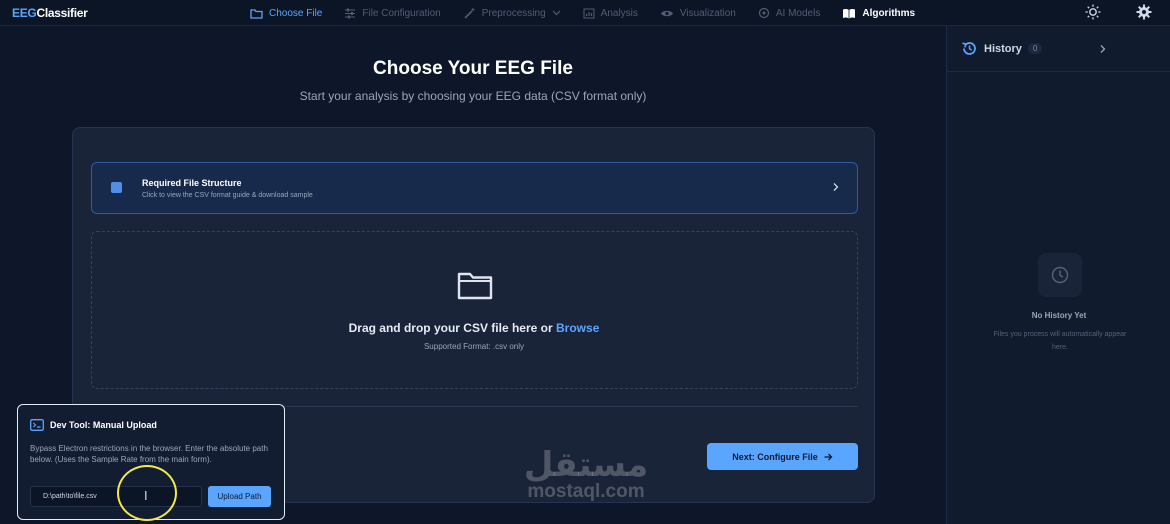  I want to click on nav-algorithms: Algorithms, so click(878, 13).